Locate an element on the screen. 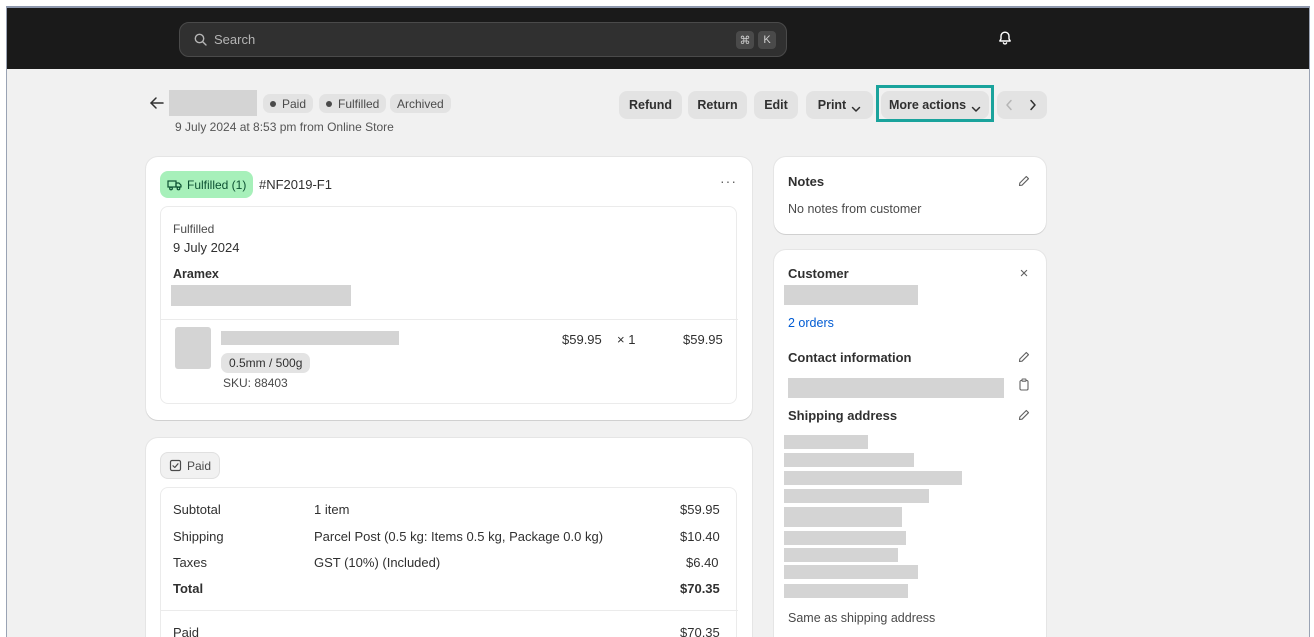 The image size is (1314, 637). subtotal-amount: $59.95 is located at coordinates (700, 509).